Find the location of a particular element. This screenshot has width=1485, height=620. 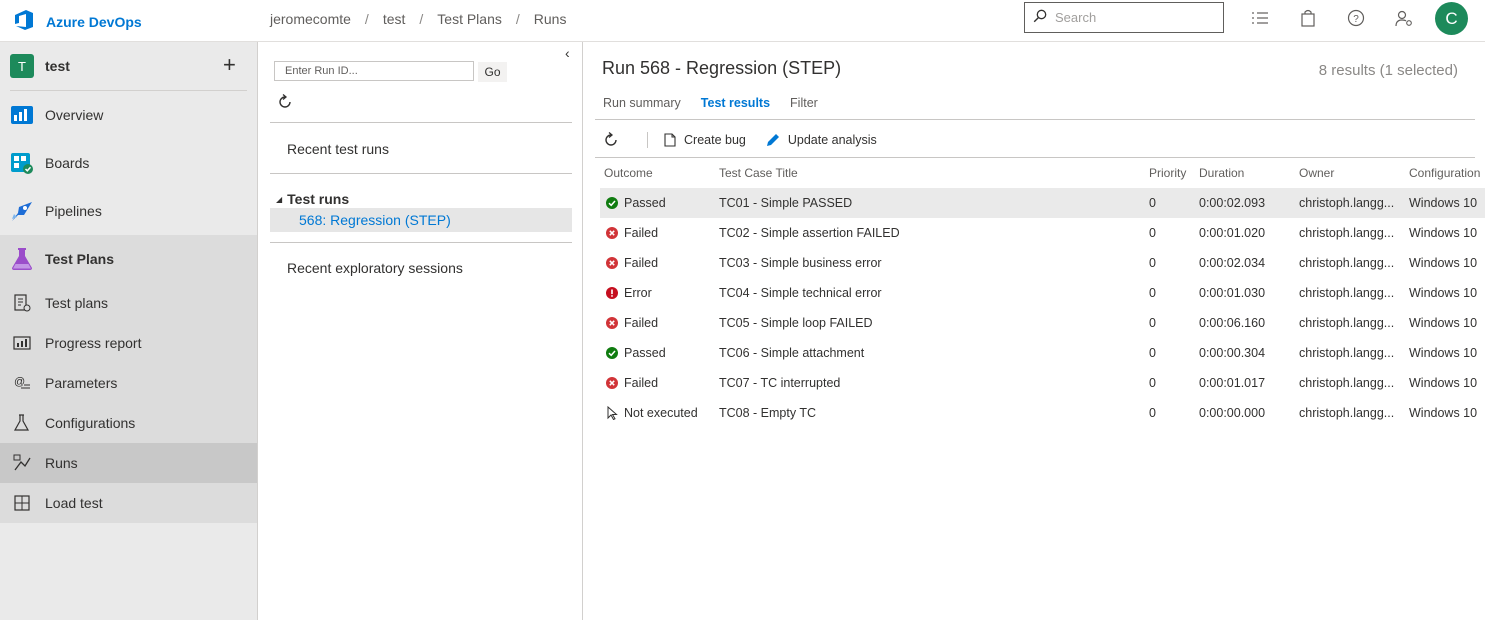

subnav-label: Load test is located at coordinates (74, 503).